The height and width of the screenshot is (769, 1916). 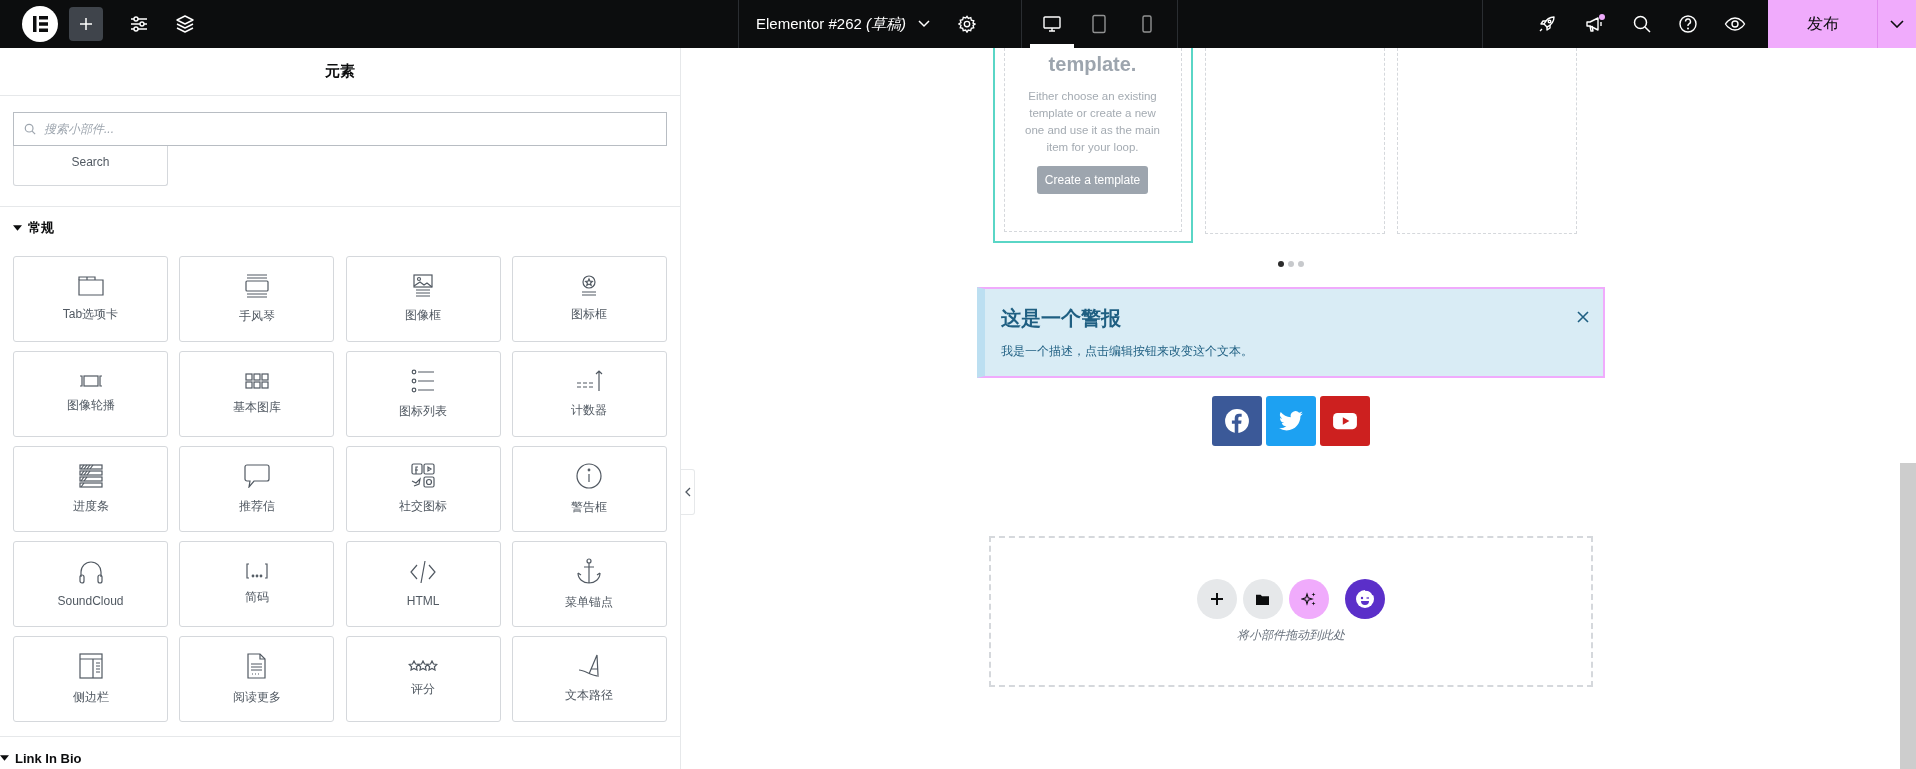 What do you see at coordinates (423, 679) in the screenshot?
I see `widget-tile: 评分` at bounding box center [423, 679].